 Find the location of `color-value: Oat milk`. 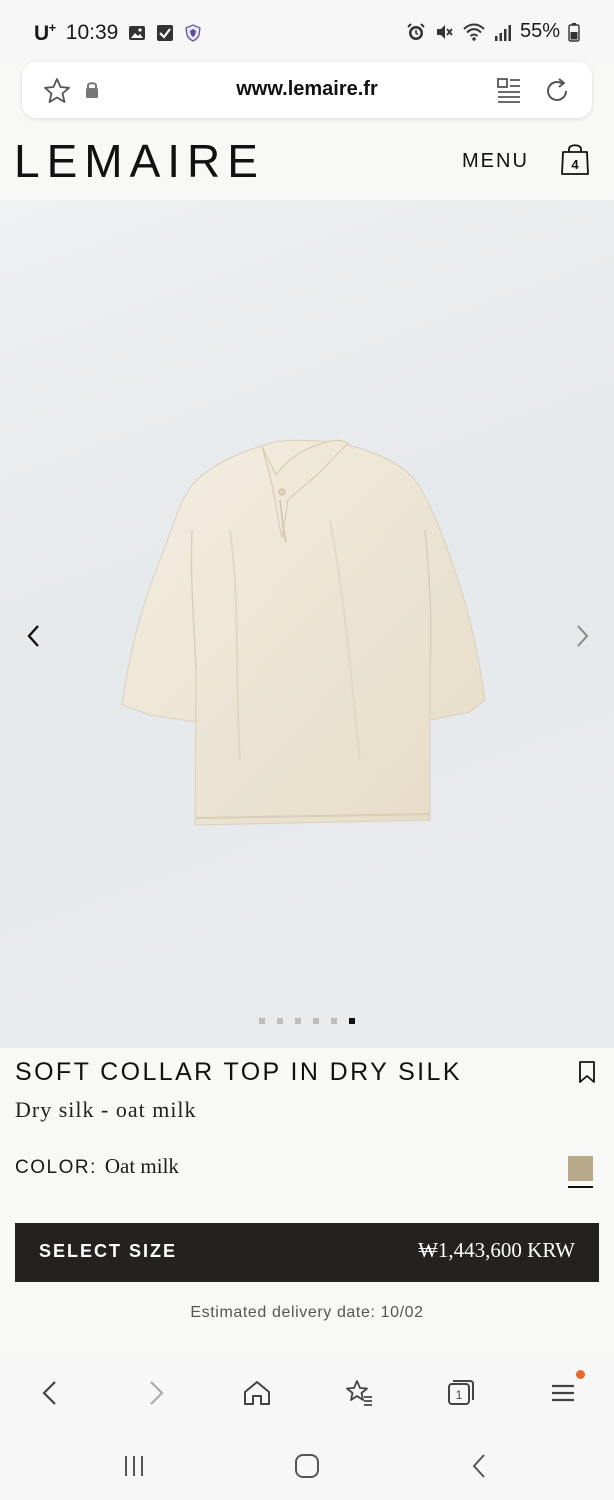

color-value: Oat milk is located at coordinates (141, 1166).